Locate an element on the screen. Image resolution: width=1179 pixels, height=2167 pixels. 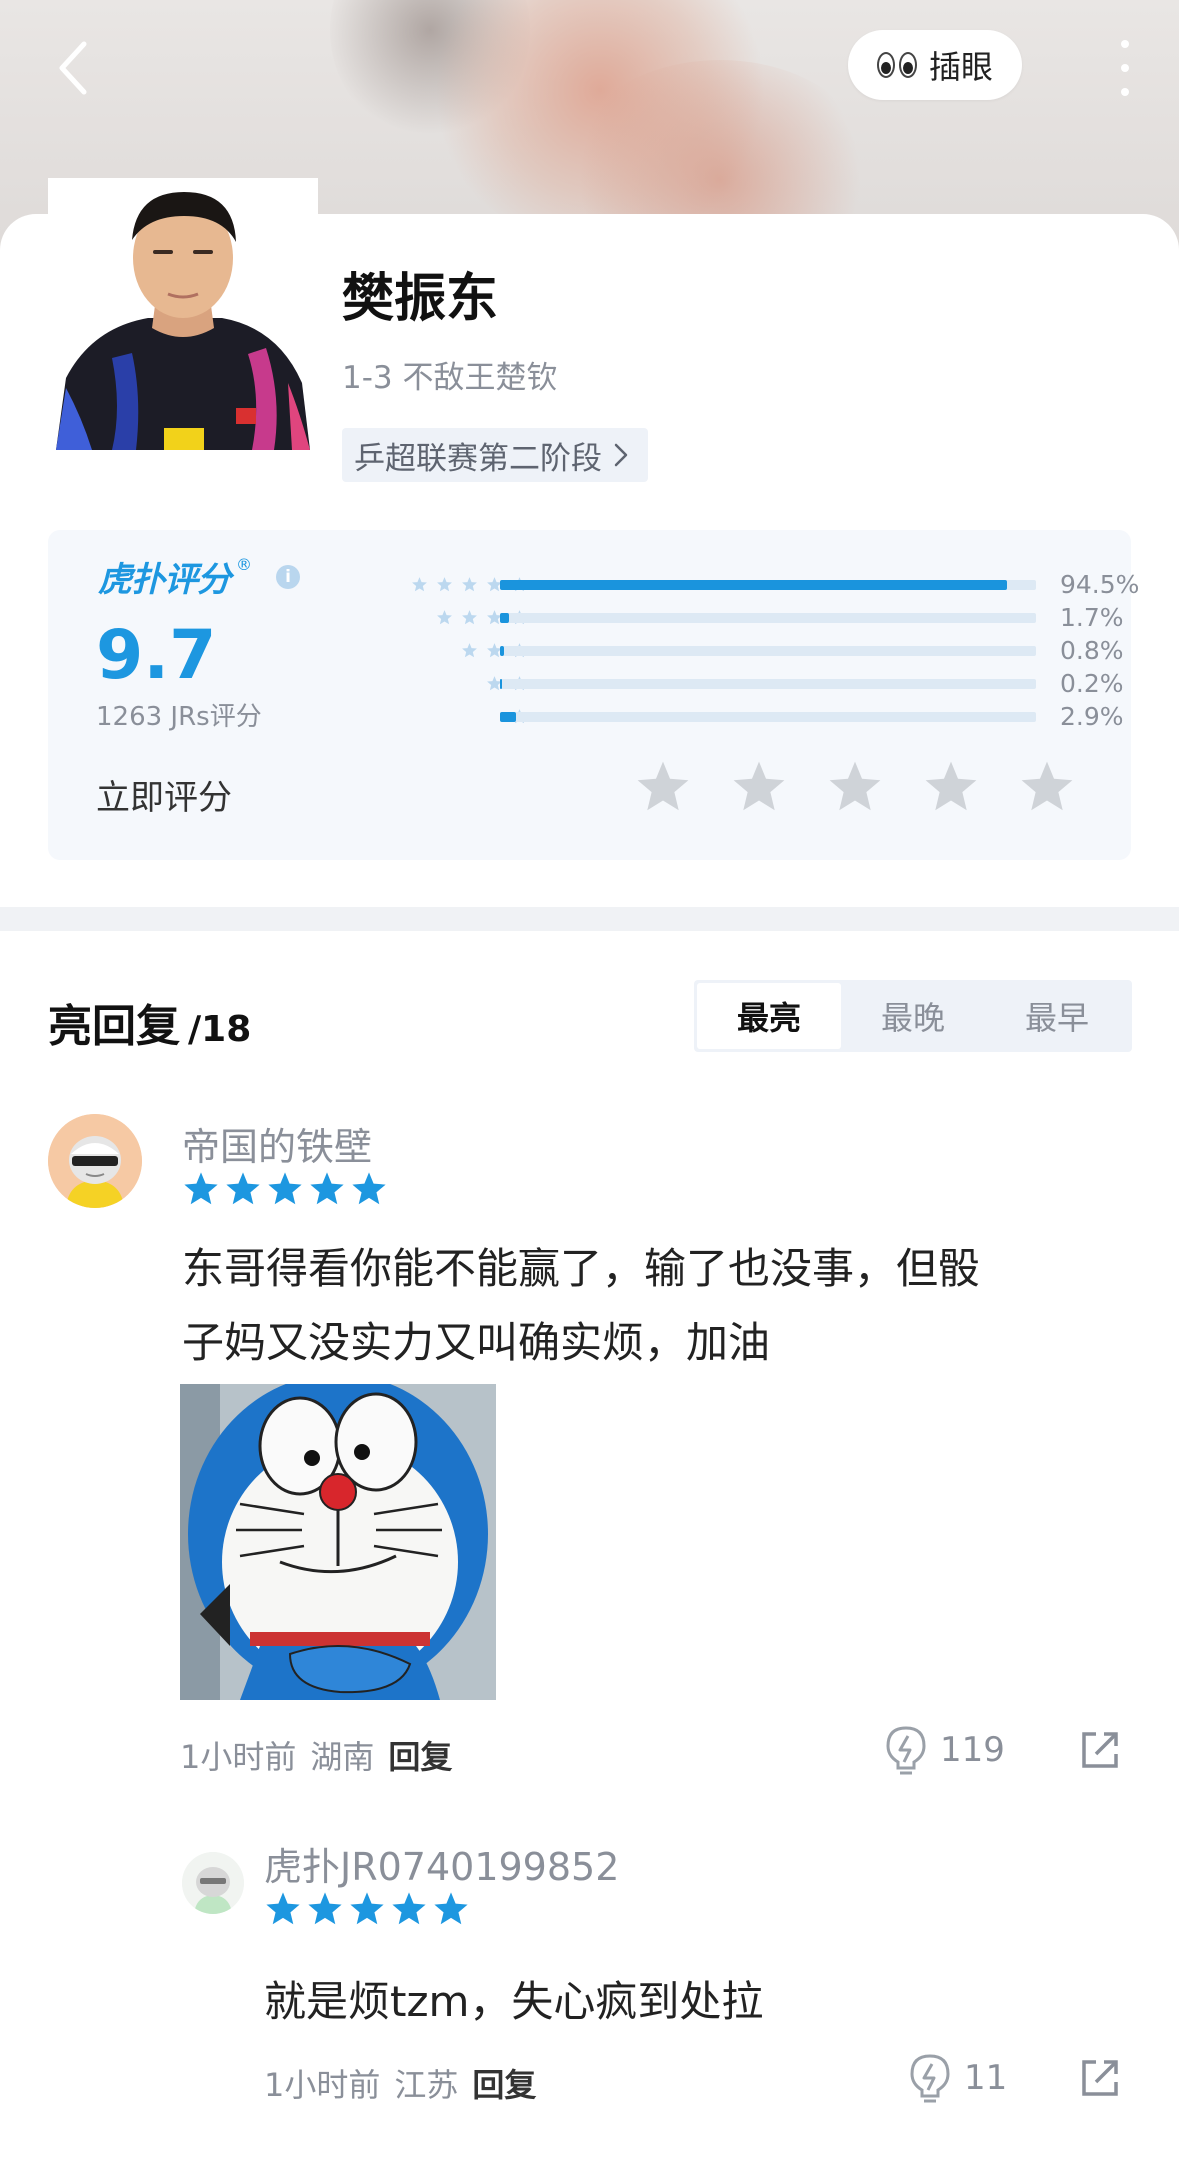
reply-meta: 1小时前 湖南 回复 is located at coordinates (316, 1755).